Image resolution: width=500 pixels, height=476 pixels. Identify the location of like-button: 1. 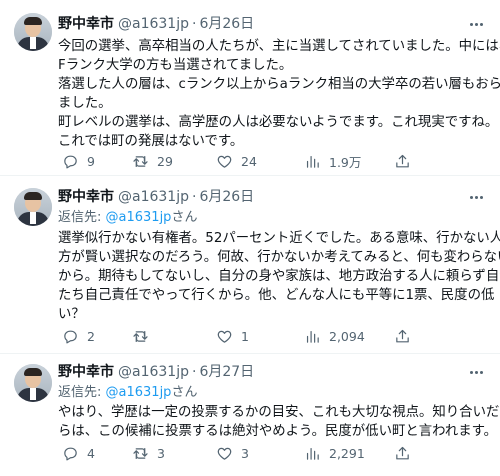
(232, 336).